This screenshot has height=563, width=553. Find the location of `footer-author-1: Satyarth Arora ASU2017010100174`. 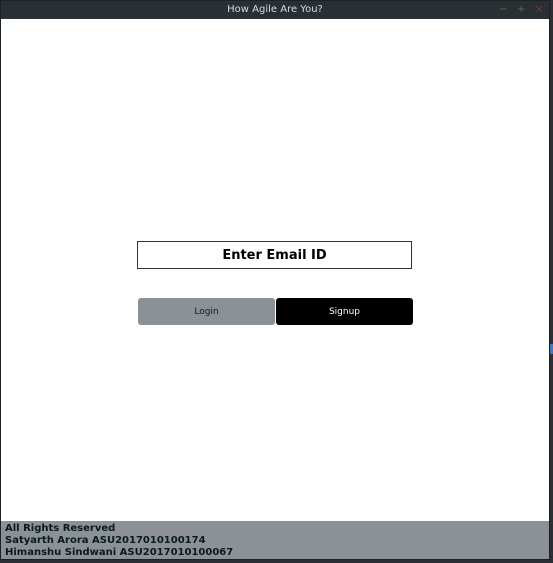

footer-author-1: Satyarth Arora ASU2017010100174 is located at coordinates (105, 540).